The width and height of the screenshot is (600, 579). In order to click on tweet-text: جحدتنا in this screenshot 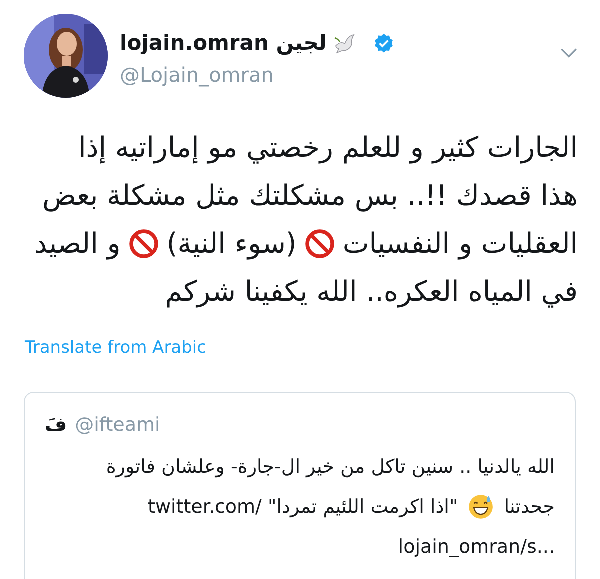, I will do `click(529, 507)`.